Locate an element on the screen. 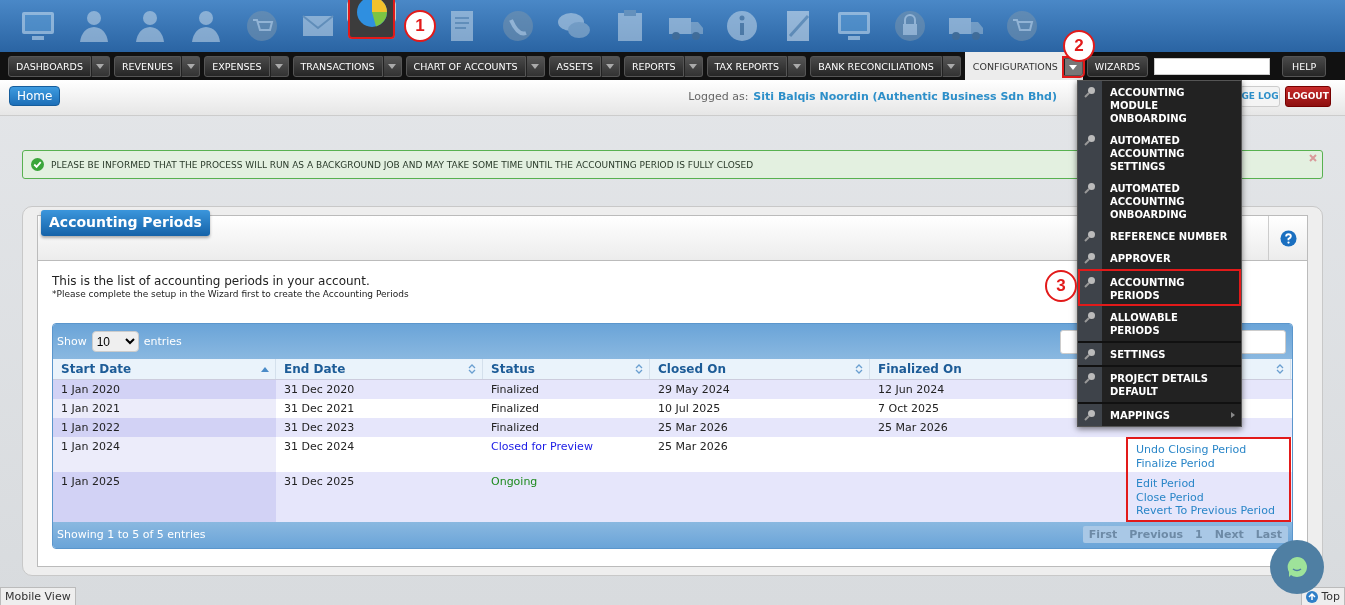 This screenshot has height=605, width=1345. menu-item: PROJECT DETAILS DEFAULT is located at coordinates (1159, 383).